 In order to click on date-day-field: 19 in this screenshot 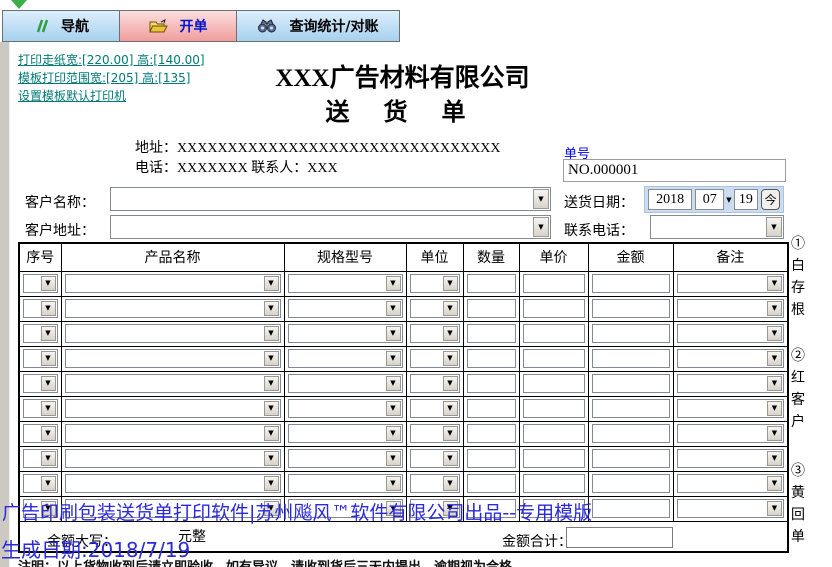, I will do `click(746, 199)`.